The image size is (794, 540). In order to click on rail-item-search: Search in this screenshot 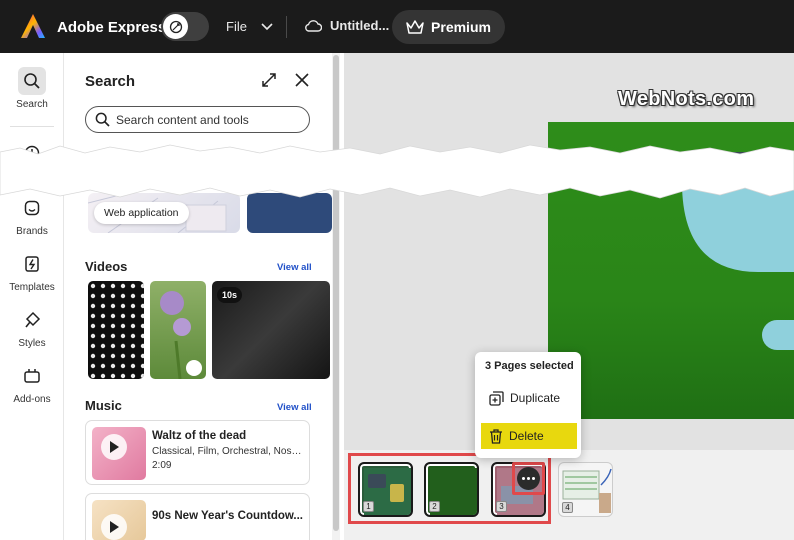, I will do `click(32, 88)`.